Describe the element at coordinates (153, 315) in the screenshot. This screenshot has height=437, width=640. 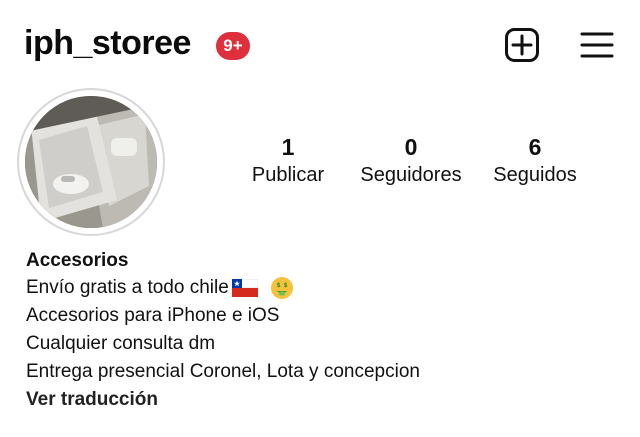
I see `bio-line: Accesorios para iPhone e iOS` at that location.